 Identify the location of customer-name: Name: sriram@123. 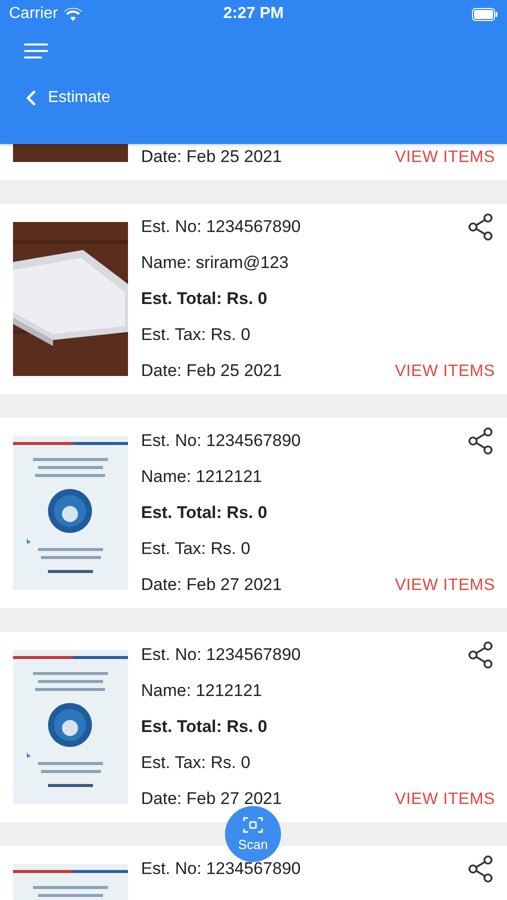
(215, 263).